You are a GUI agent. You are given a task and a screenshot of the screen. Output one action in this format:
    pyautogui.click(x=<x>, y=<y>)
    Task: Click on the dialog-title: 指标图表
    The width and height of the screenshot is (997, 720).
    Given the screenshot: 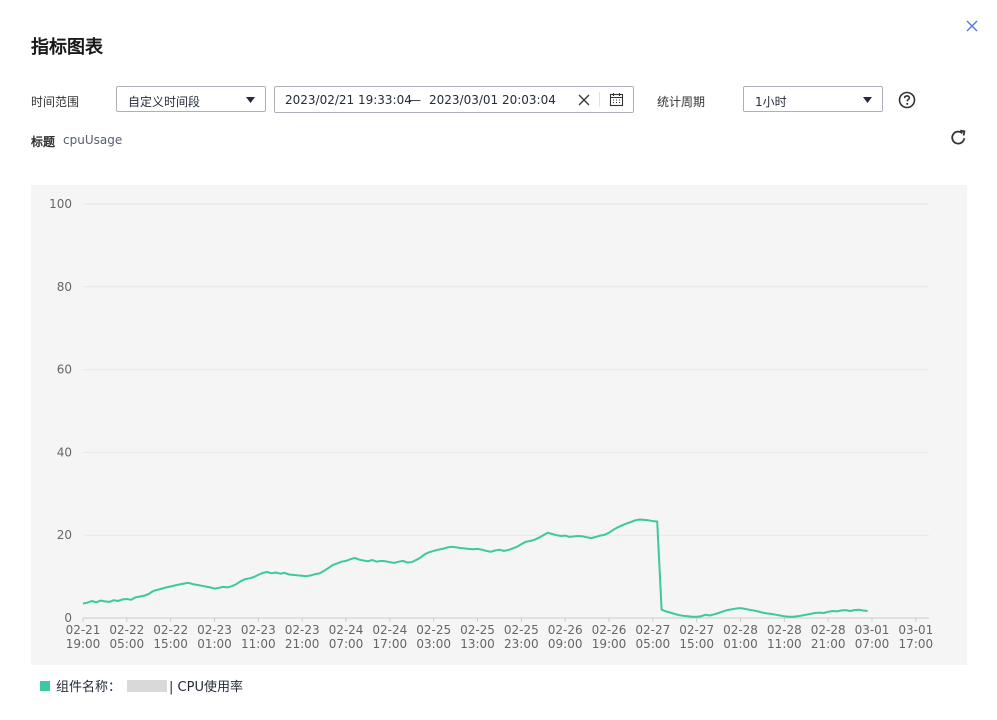 What is the action you would take?
    pyautogui.click(x=67, y=47)
    